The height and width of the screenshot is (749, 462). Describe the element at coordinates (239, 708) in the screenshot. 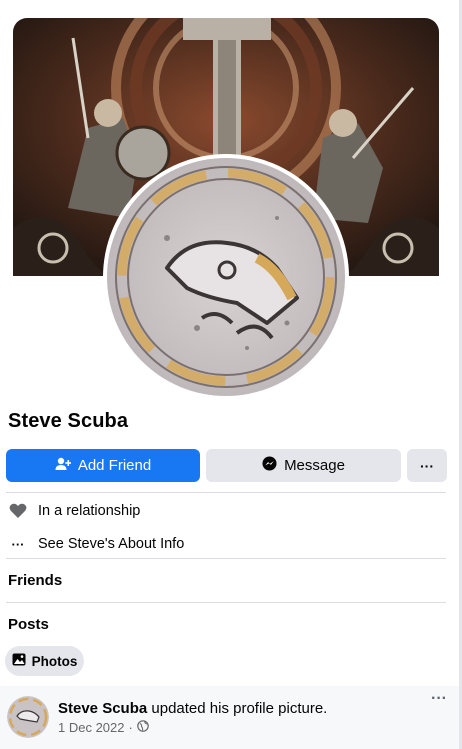

I see `post-action-text: updated his profile picture.` at that location.